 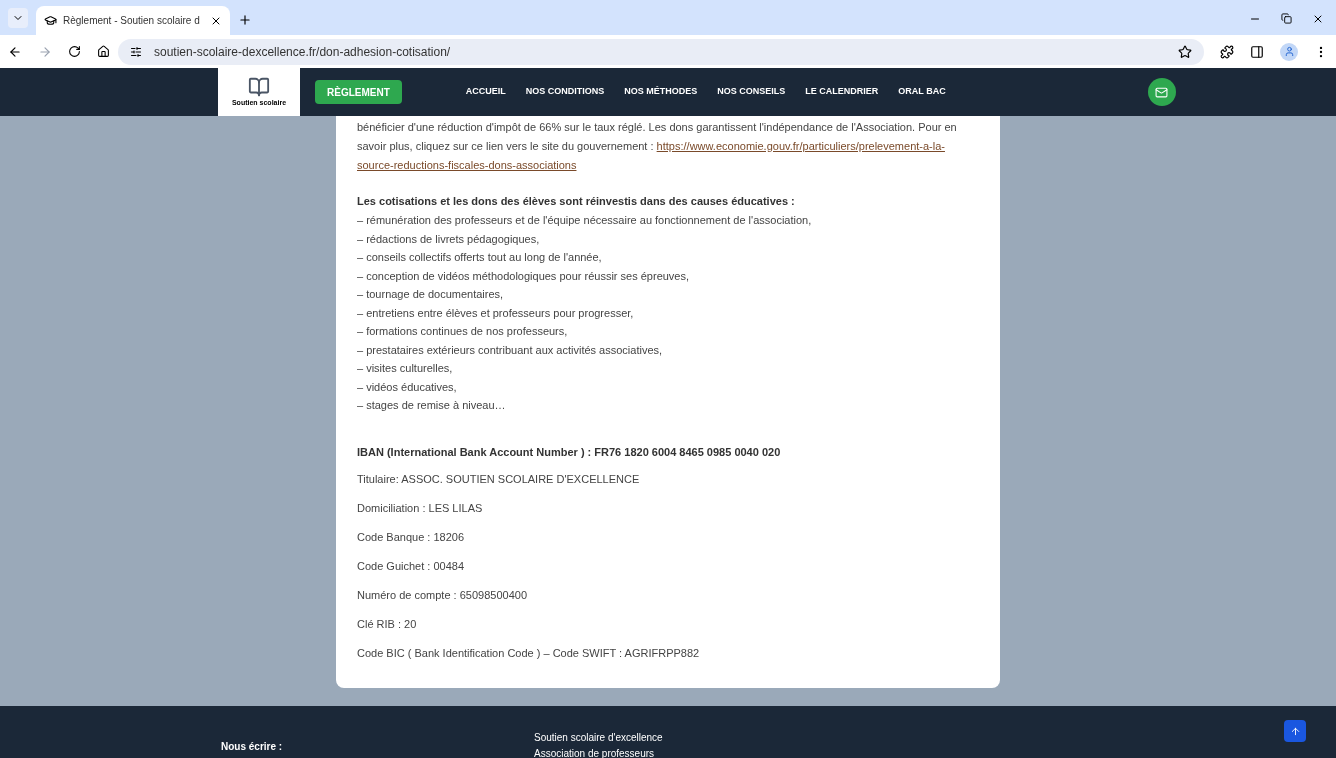 I want to click on contact-heading: Nous écrire :, so click(x=252, y=747).